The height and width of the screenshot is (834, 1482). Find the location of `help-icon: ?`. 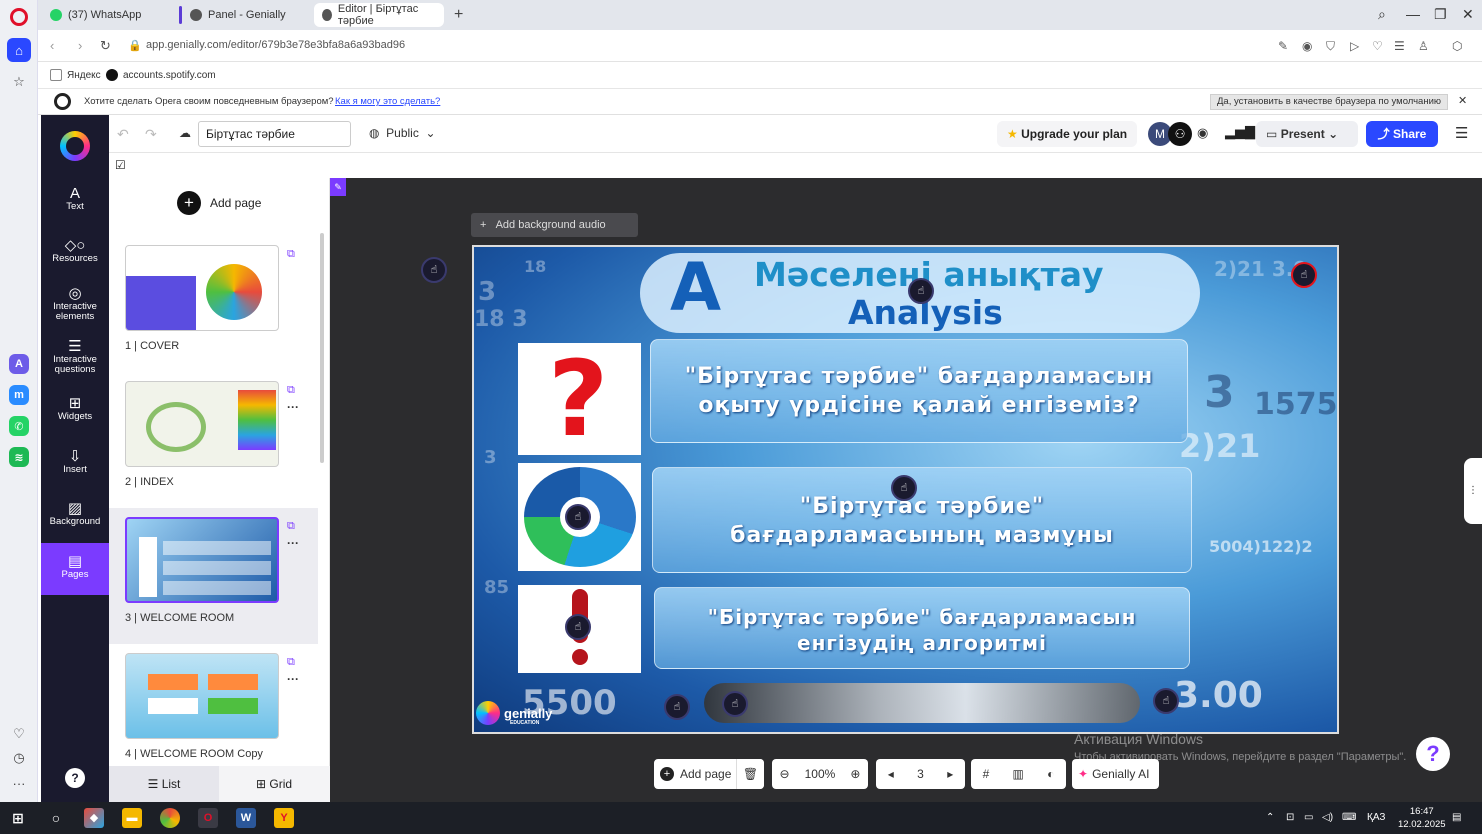

help-icon: ? is located at coordinates (75, 778).